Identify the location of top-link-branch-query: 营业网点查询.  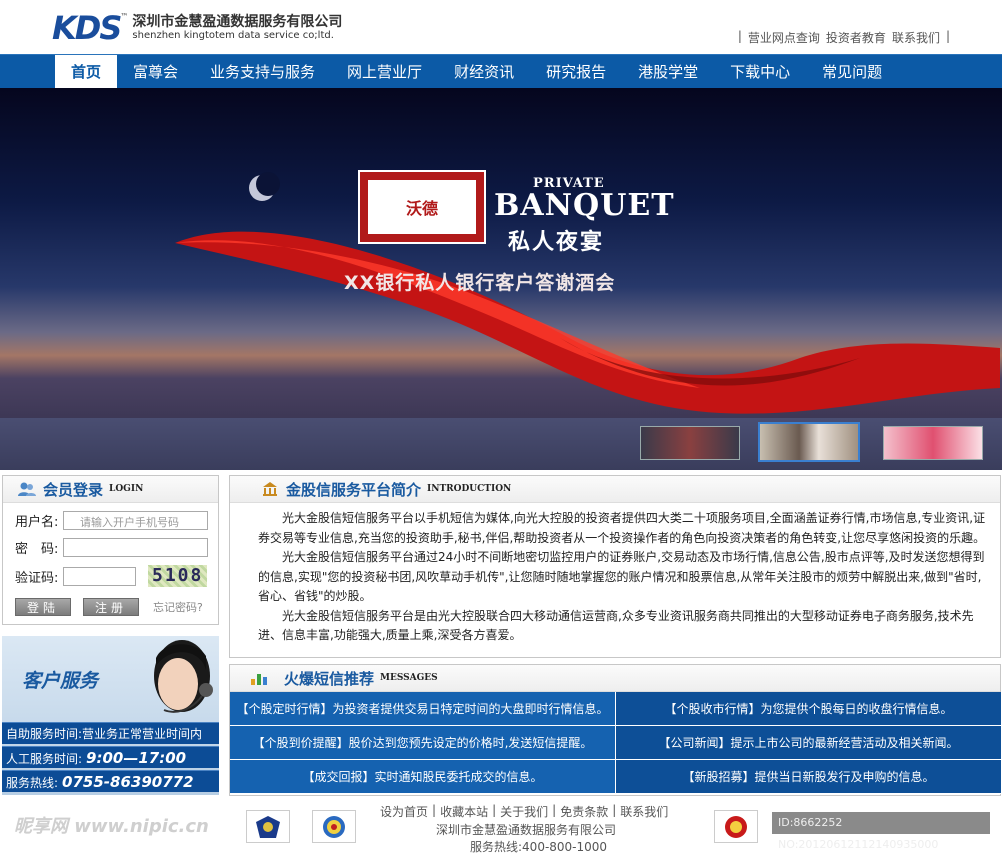
(784, 37).